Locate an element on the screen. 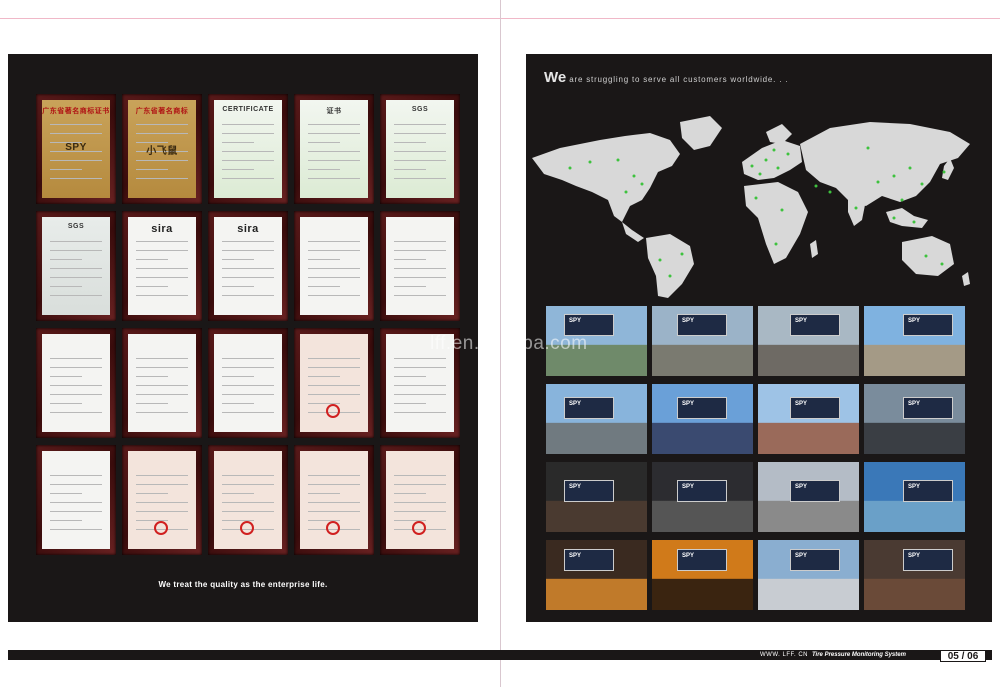 The height and width of the screenshot is (687, 1000). certificate-frame: 广东省著名商标 小飞鼠 is located at coordinates (162, 149).